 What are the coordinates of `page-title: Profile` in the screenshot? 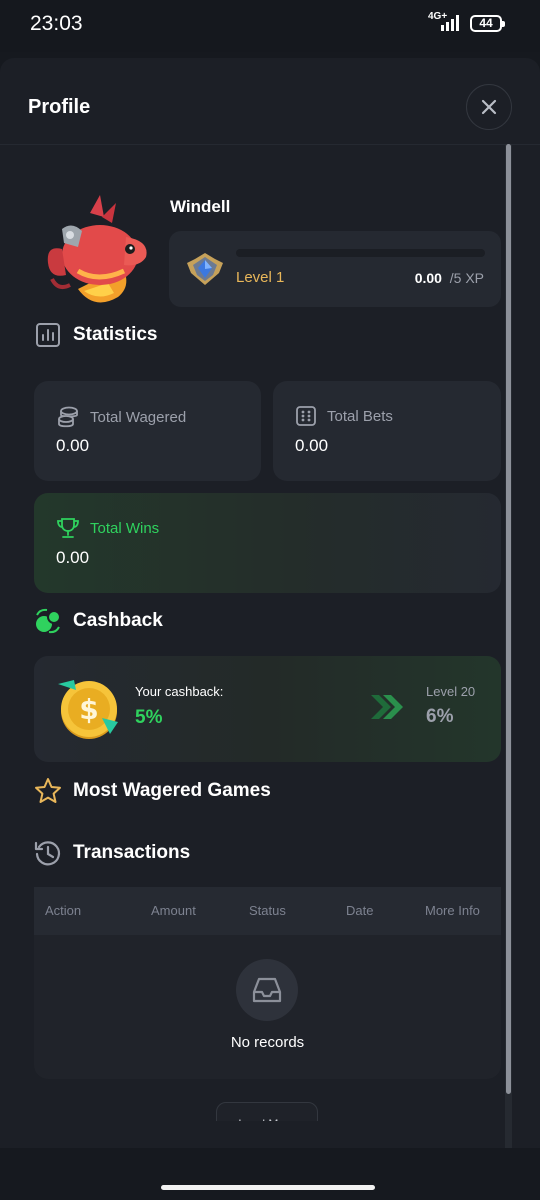 It's located at (59, 107).